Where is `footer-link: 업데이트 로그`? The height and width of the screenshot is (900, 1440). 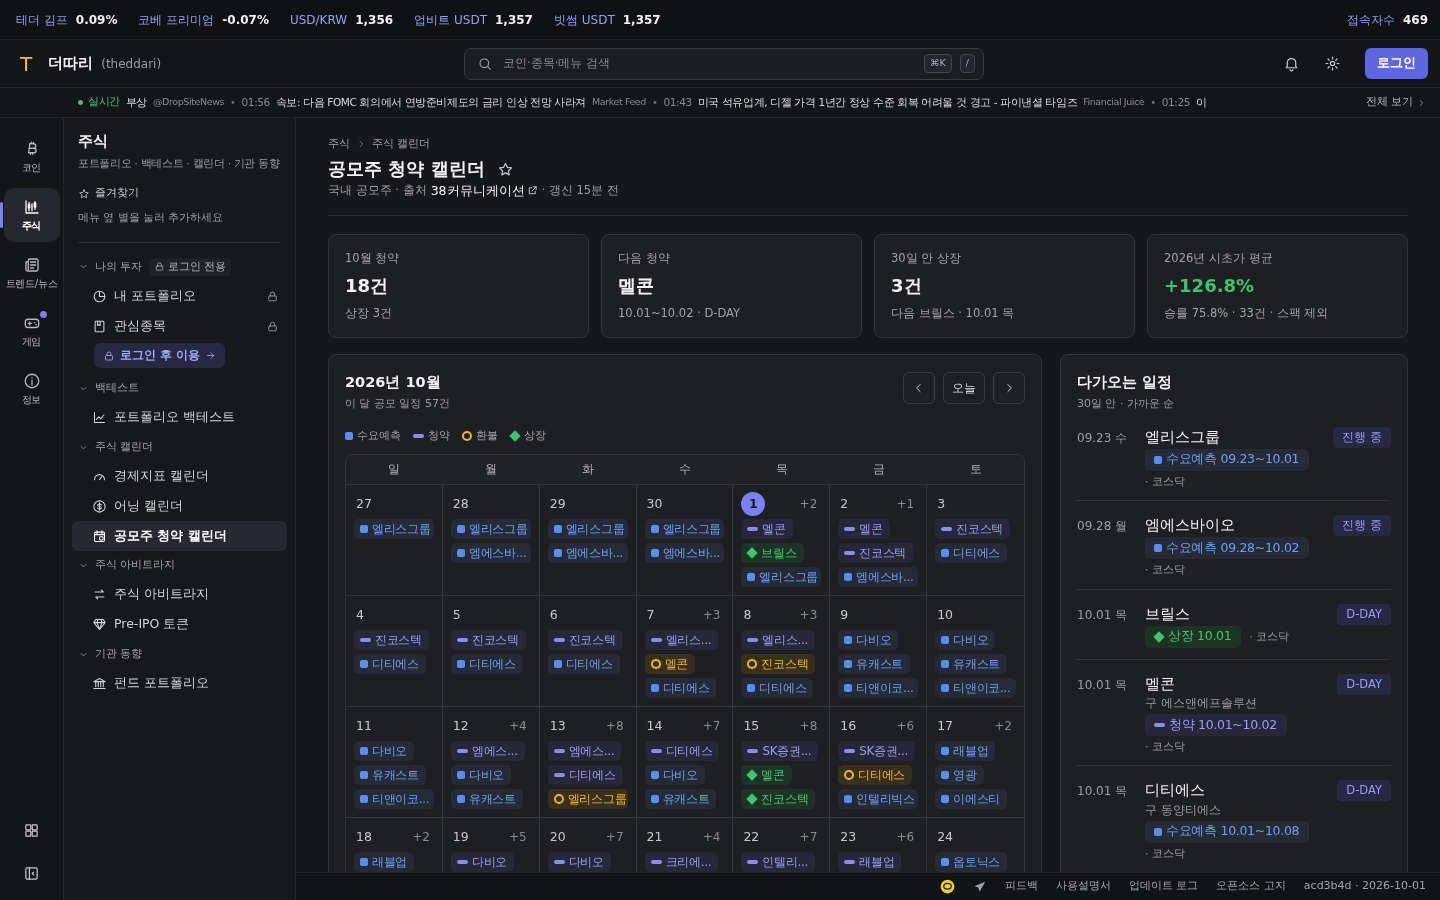 footer-link: 업데이트 로그 is located at coordinates (1163, 886).